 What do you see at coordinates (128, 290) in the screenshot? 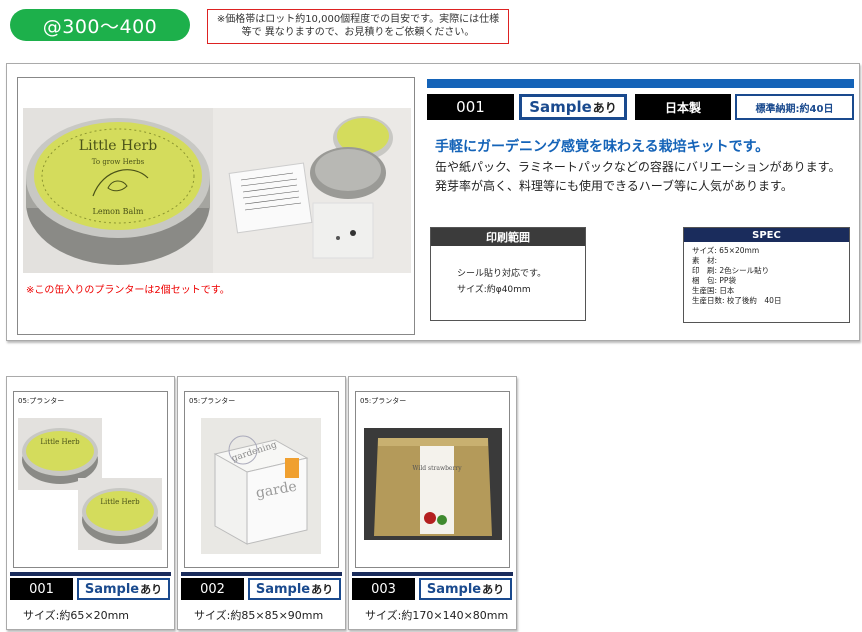
I see `photo-caption: ※この缶入りのプランターは2個セットです。` at bounding box center [128, 290].